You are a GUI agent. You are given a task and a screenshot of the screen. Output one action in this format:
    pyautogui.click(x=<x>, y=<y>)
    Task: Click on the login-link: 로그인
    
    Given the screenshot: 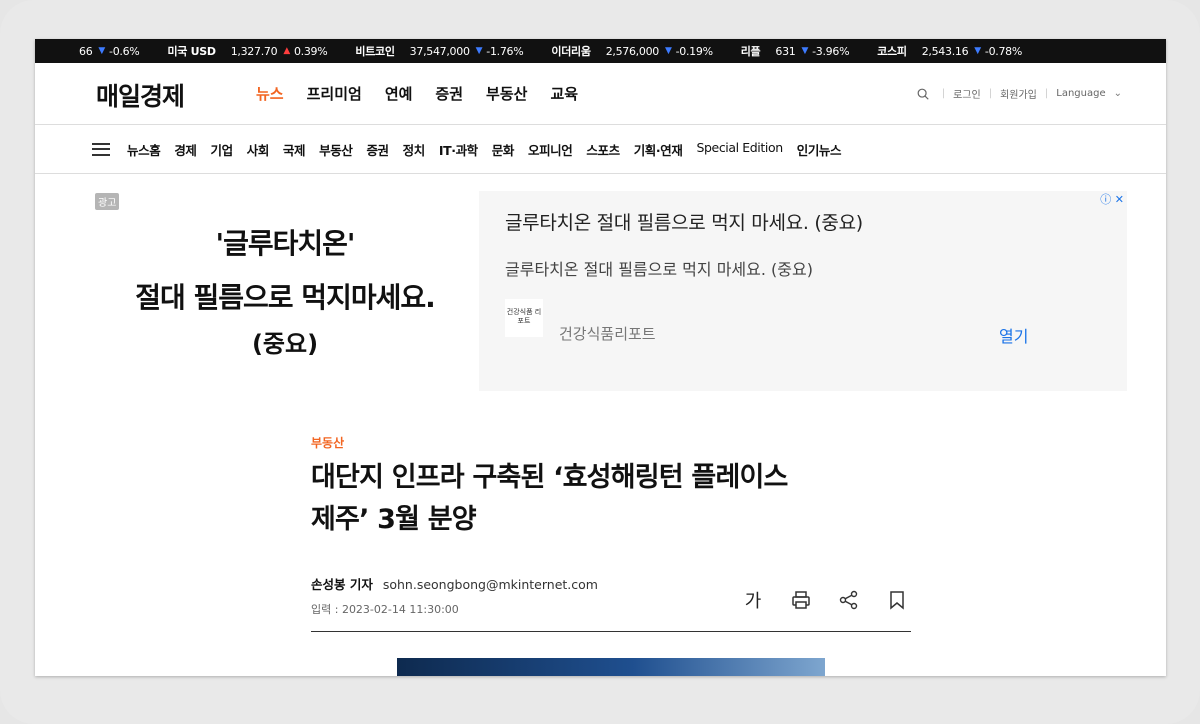 What is the action you would take?
    pyautogui.click(x=967, y=93)
    